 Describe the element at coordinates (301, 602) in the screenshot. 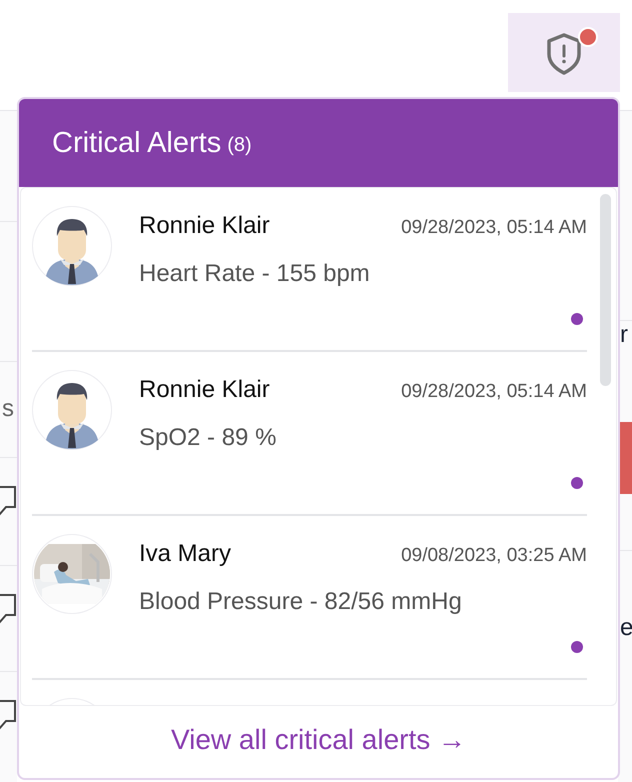

I see `vital-reading: Blood Pressure - 82/56 mmHg` at that location.